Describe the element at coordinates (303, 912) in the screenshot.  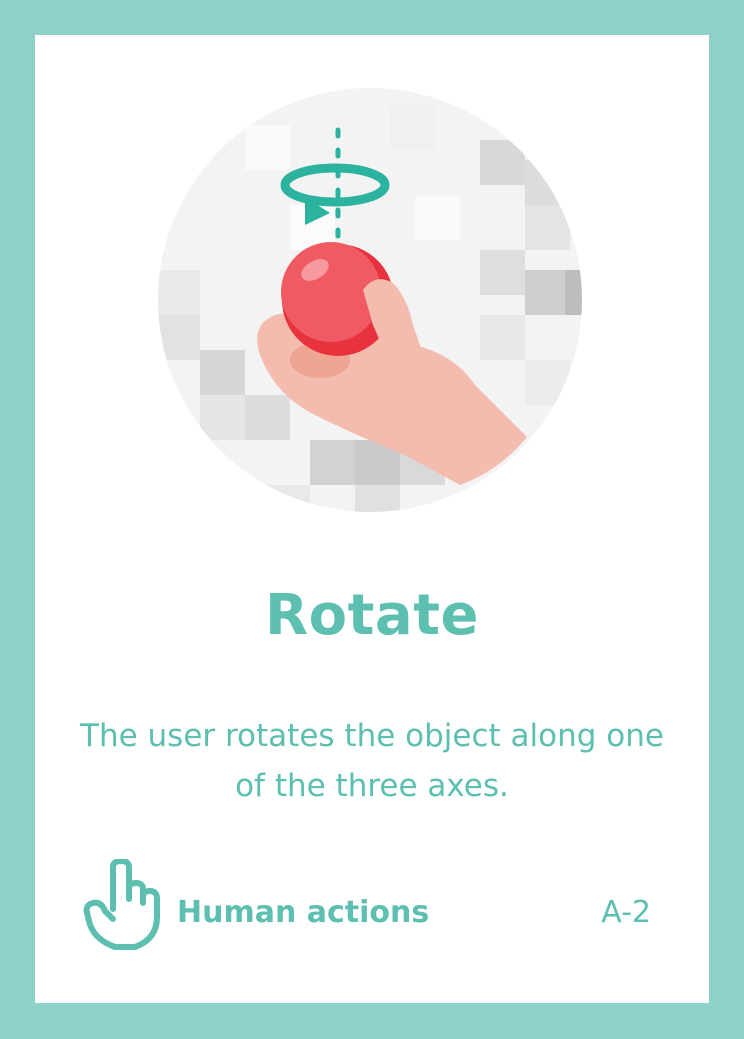
I see `category-label: Human actions` at that location.